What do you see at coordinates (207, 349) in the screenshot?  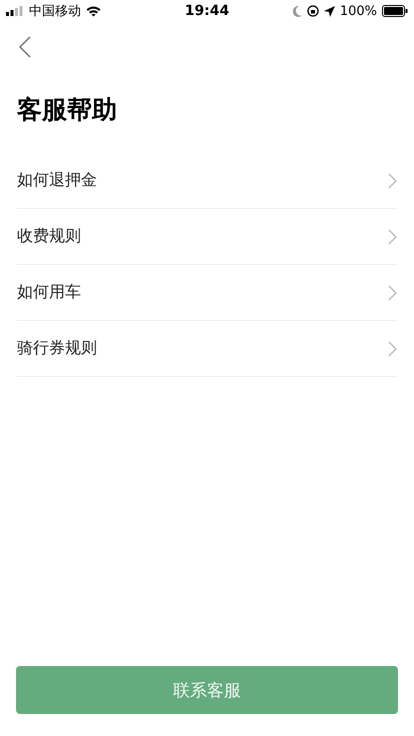 I see `help-item: 骑行券规则` at bounding box center [207, 349].